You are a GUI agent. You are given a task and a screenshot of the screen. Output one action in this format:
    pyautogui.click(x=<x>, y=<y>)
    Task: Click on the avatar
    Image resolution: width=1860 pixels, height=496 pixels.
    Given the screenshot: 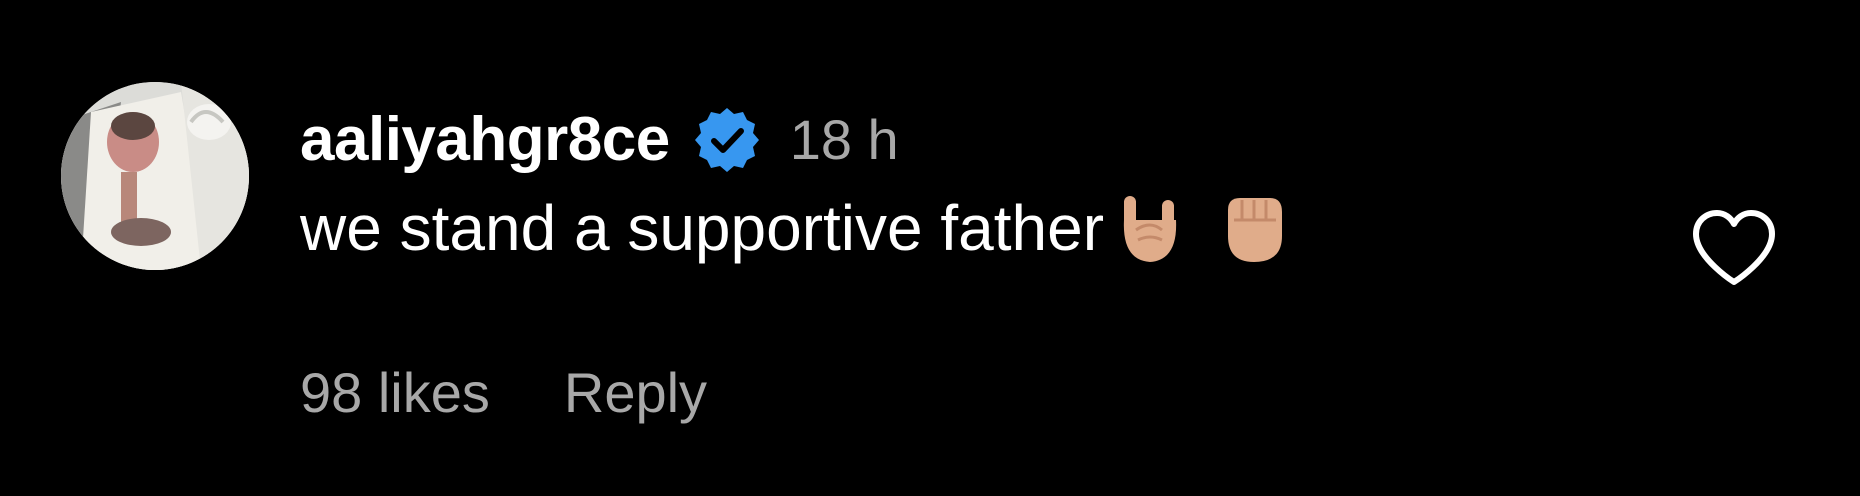 What is the action you would take?
    pyautogui.click(x=155, y=176)
    